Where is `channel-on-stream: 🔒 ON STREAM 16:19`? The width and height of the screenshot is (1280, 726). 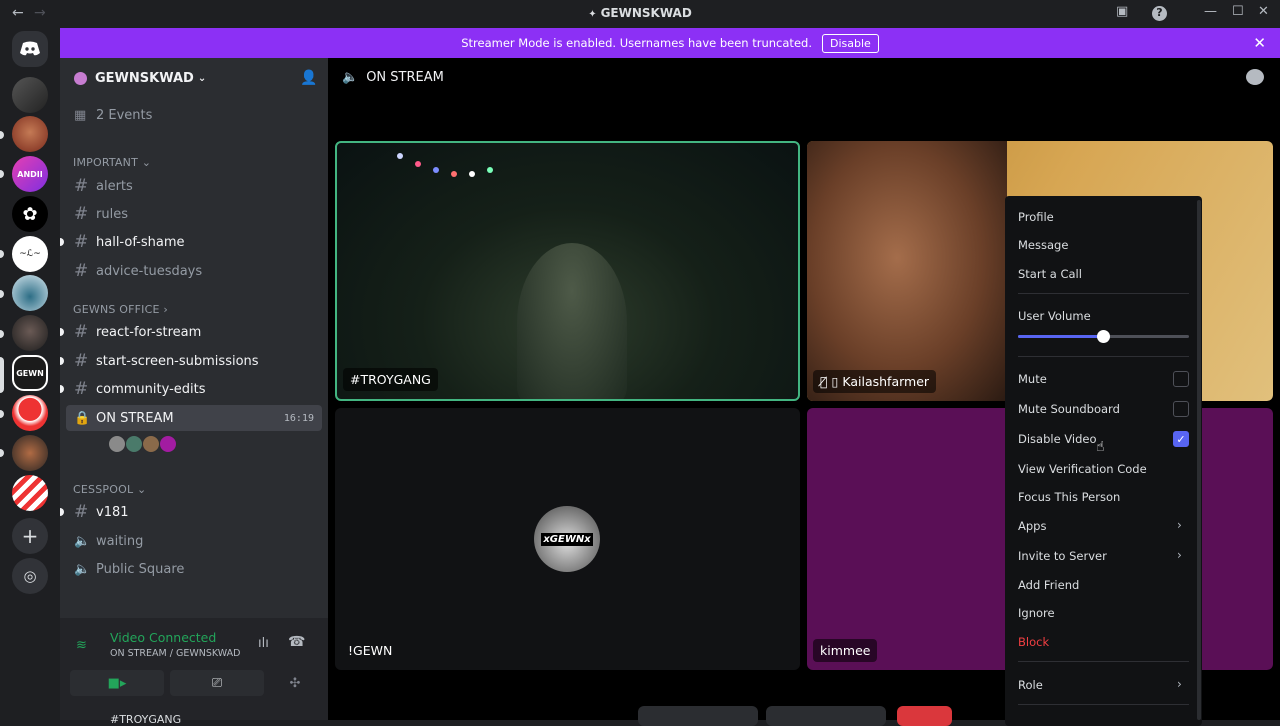
channel-on-stream: 🔒 ON STREAM 16:19 is located at coordinates (194, 418).